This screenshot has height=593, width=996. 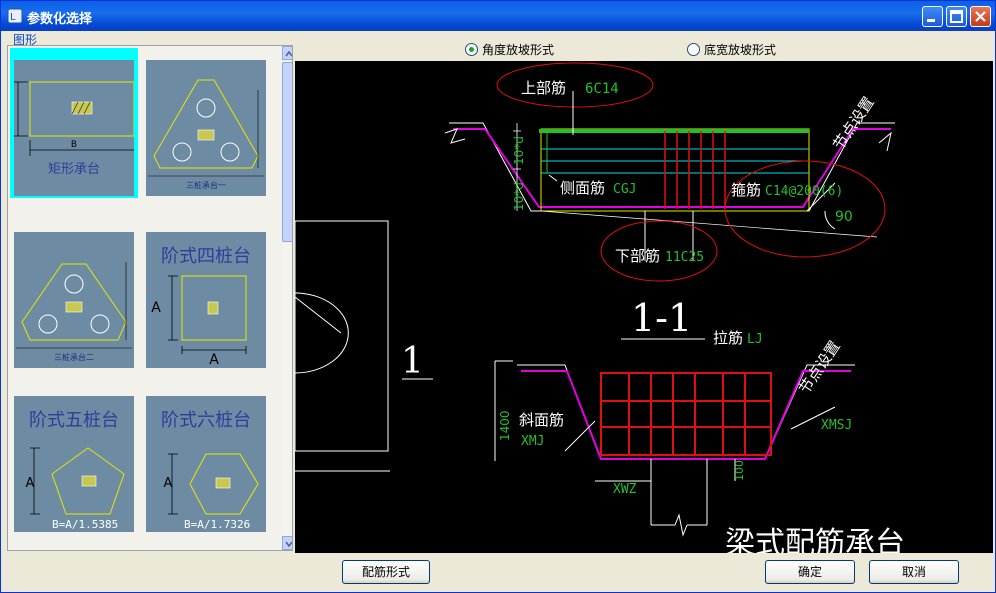 What do you see at coordinates (77, 481) in the screenshot?
I see `stepped-five-drawing` at bounding box center [77, 481].